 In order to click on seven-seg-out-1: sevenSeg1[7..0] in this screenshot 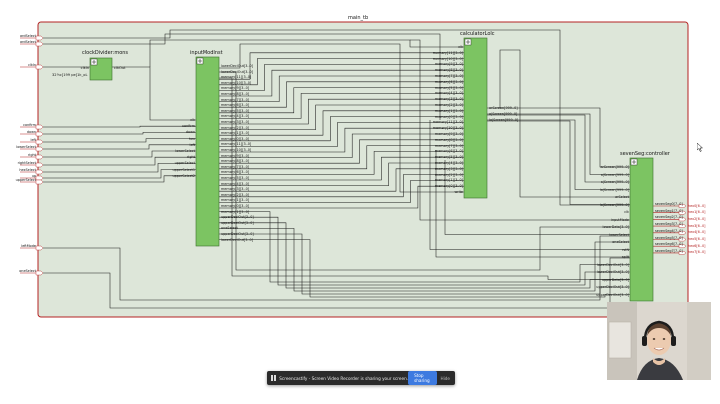, I will do `click(669, 210)`.